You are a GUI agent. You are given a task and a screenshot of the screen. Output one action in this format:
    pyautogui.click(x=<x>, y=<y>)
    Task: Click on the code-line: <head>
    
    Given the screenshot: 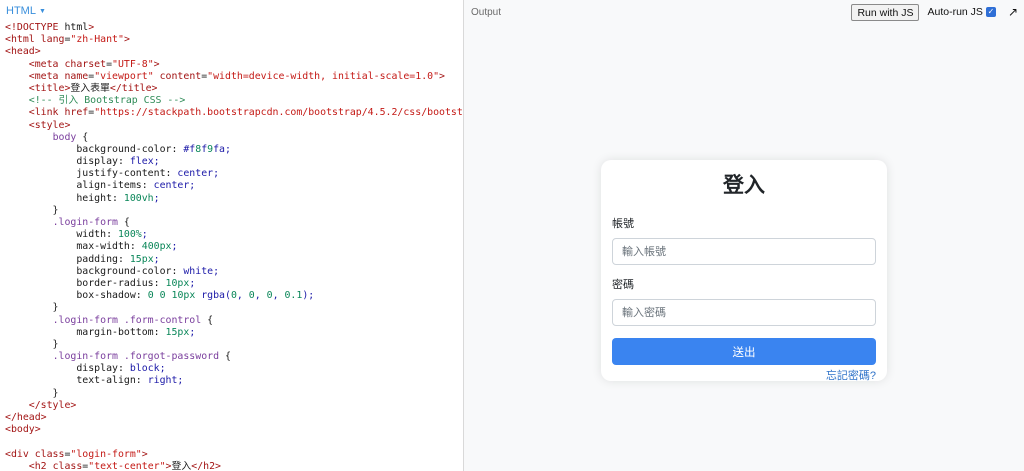 What is the action you would take?
    pyautogui.click(x=23, y=52)
    